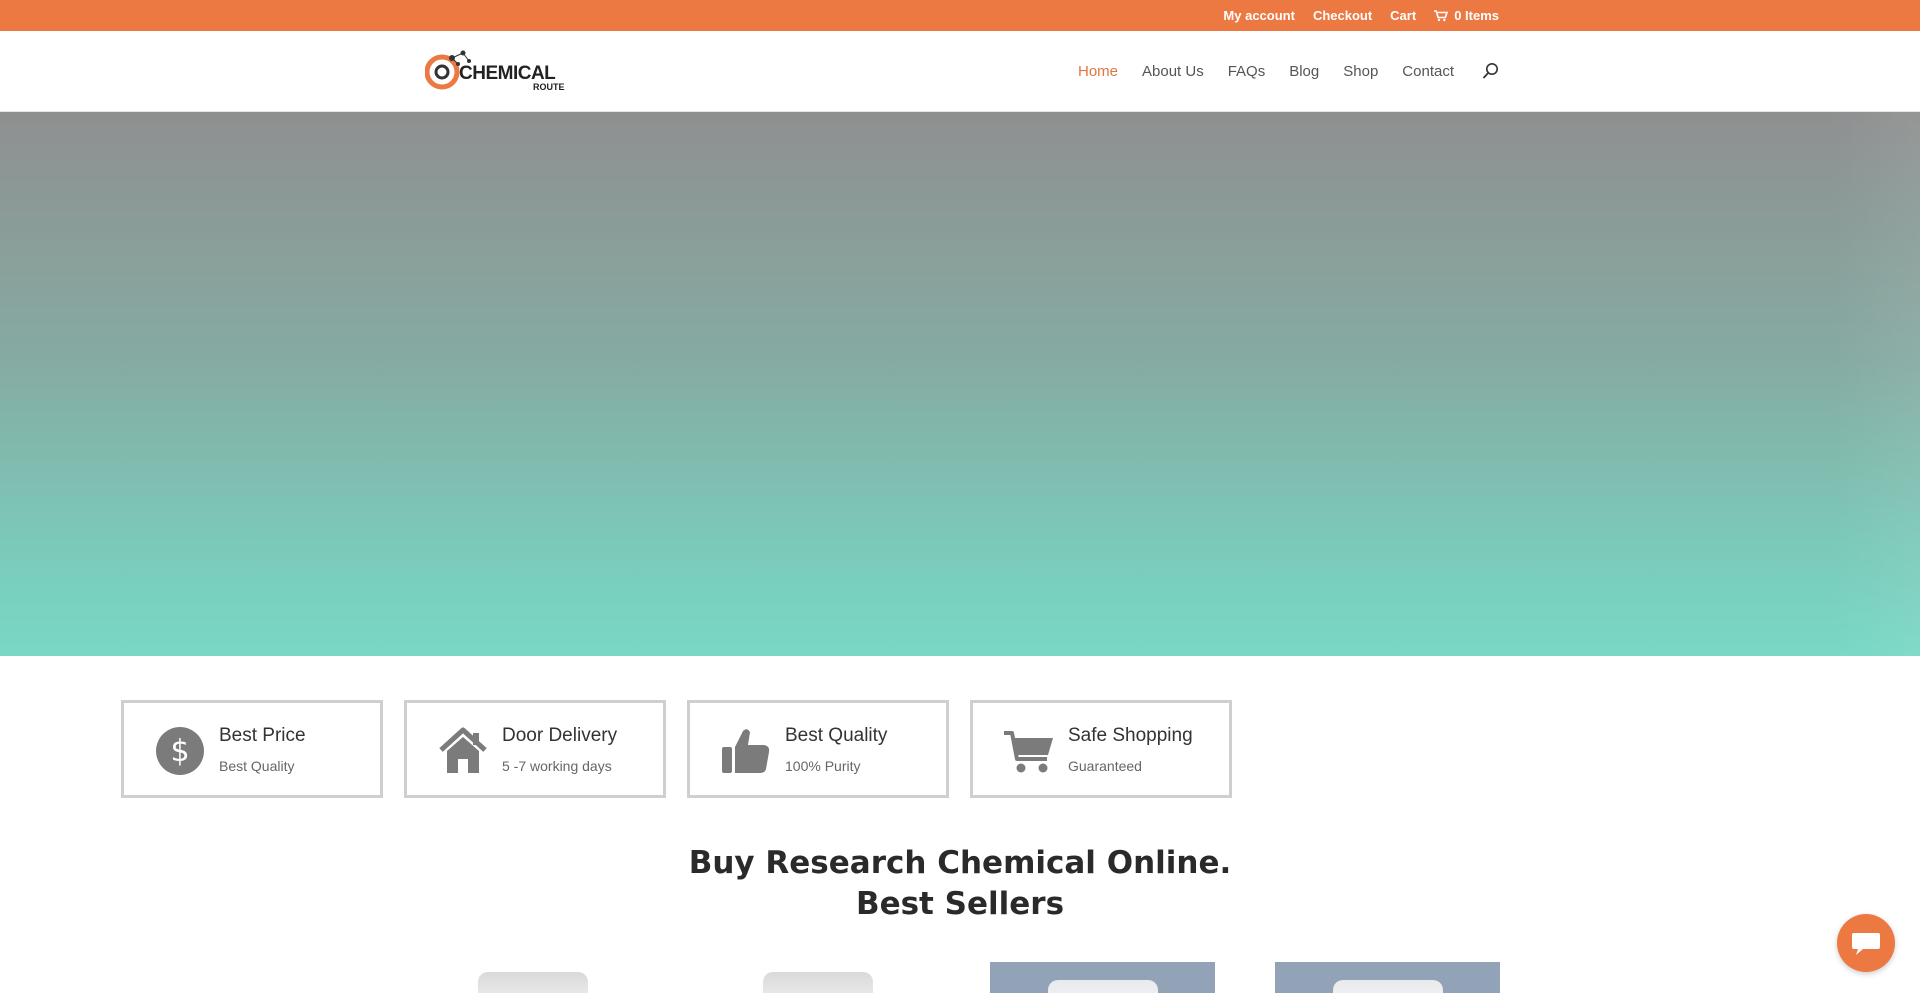  I want to click on thumbs-up-icon, so click(746, 751).